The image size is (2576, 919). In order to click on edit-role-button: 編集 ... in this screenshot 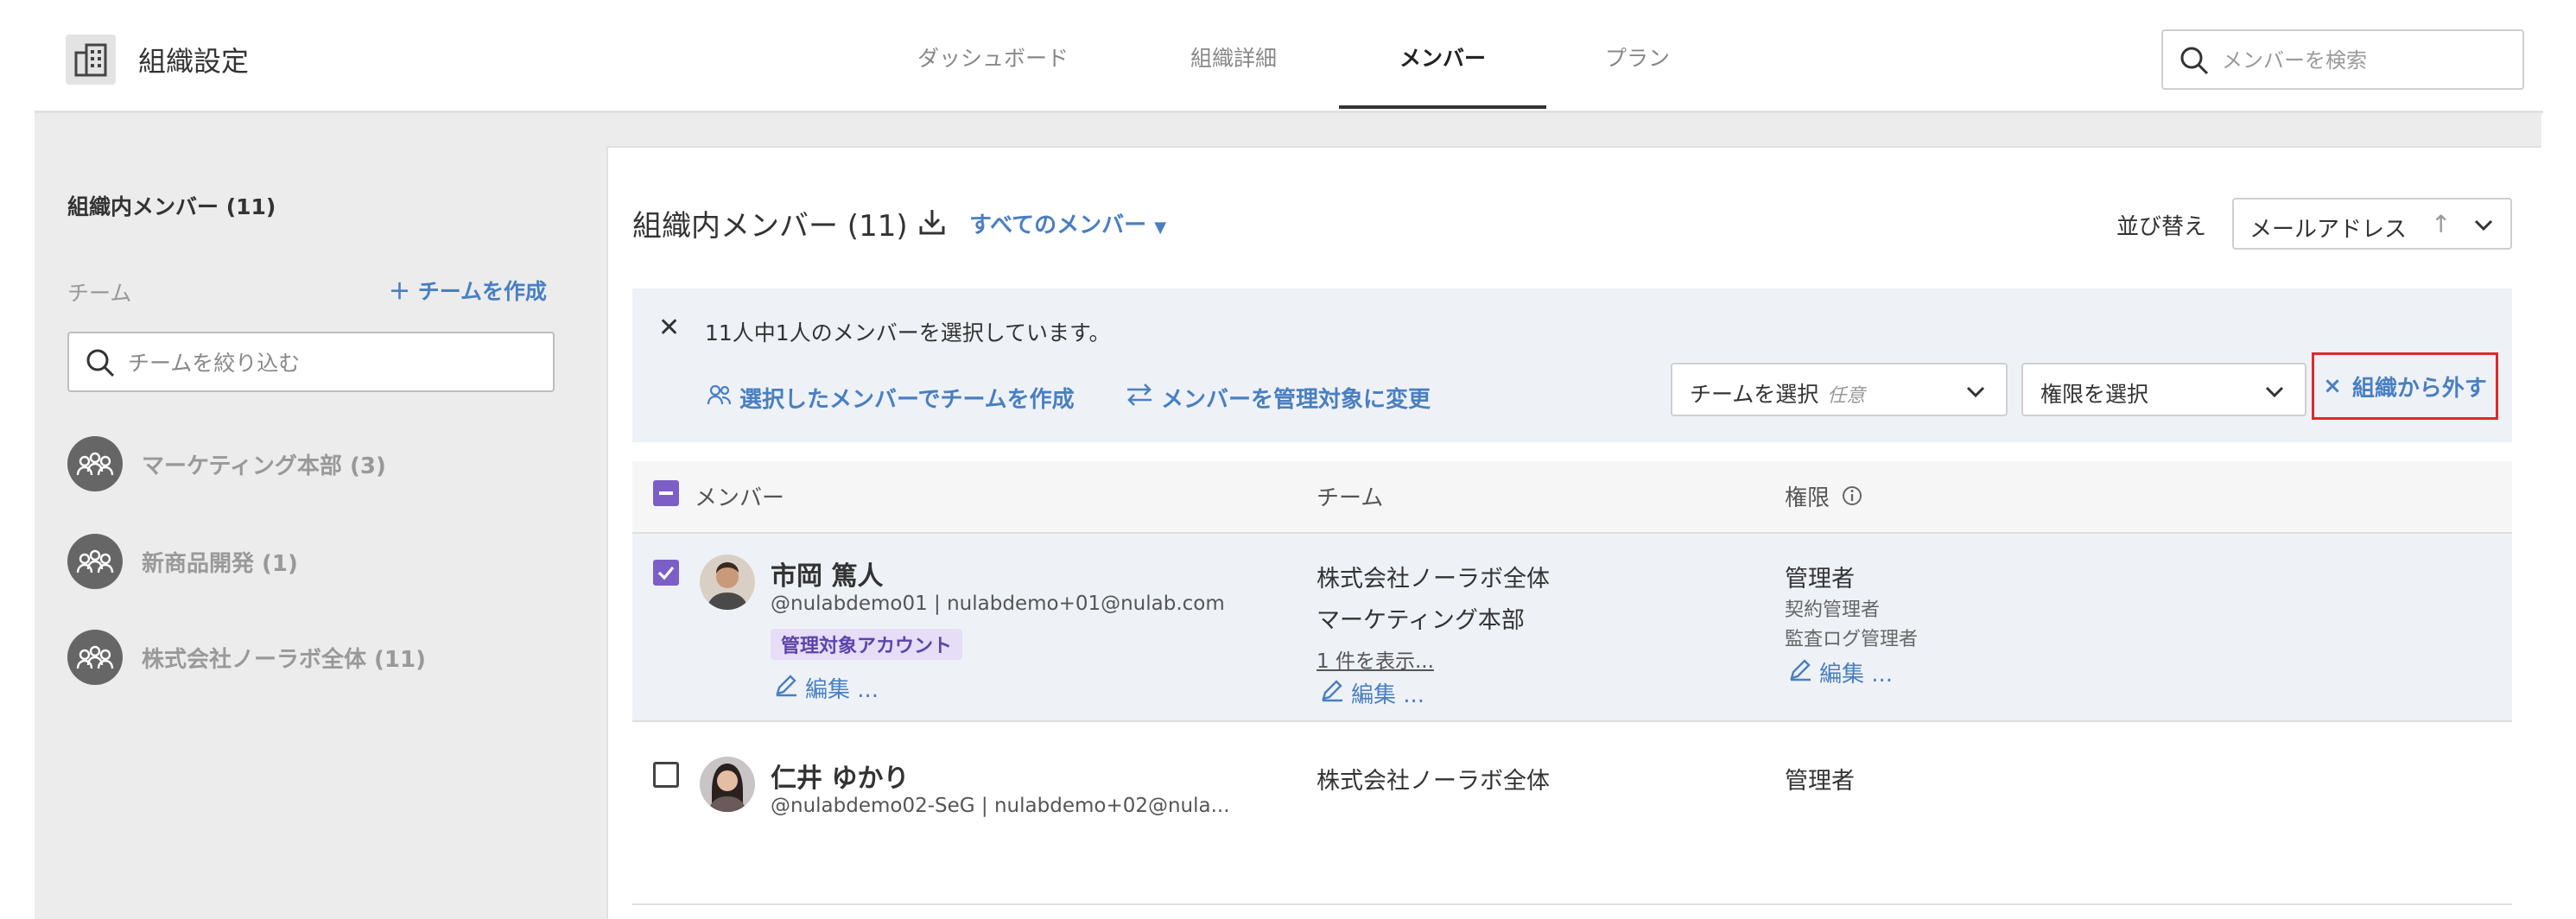, I will do `click(1840, 672)`.